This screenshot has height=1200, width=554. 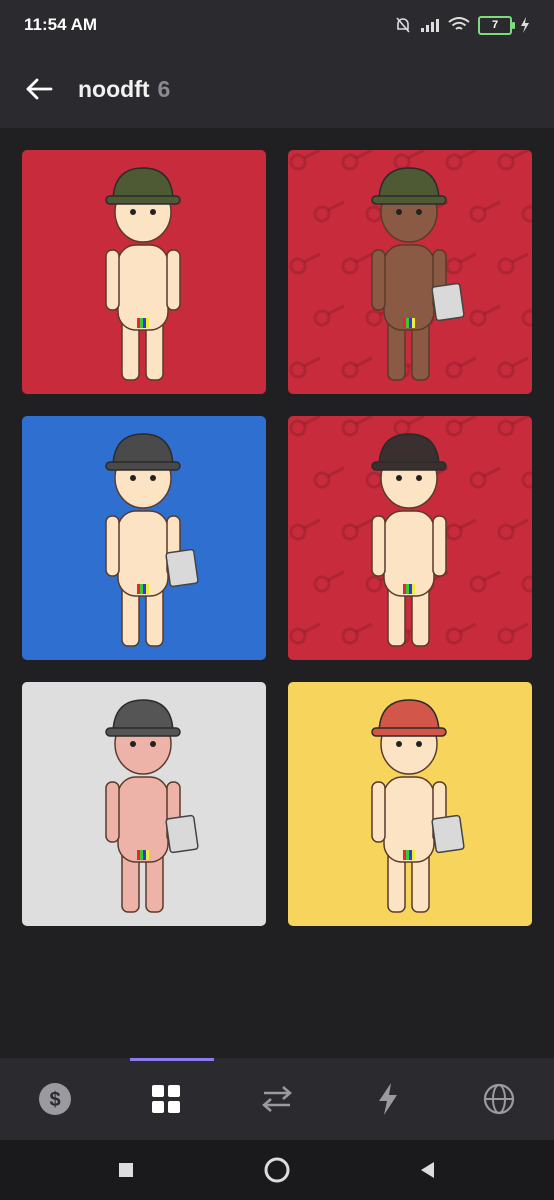 I want to click on nav-collectibles, so click(x=166, y=1099).